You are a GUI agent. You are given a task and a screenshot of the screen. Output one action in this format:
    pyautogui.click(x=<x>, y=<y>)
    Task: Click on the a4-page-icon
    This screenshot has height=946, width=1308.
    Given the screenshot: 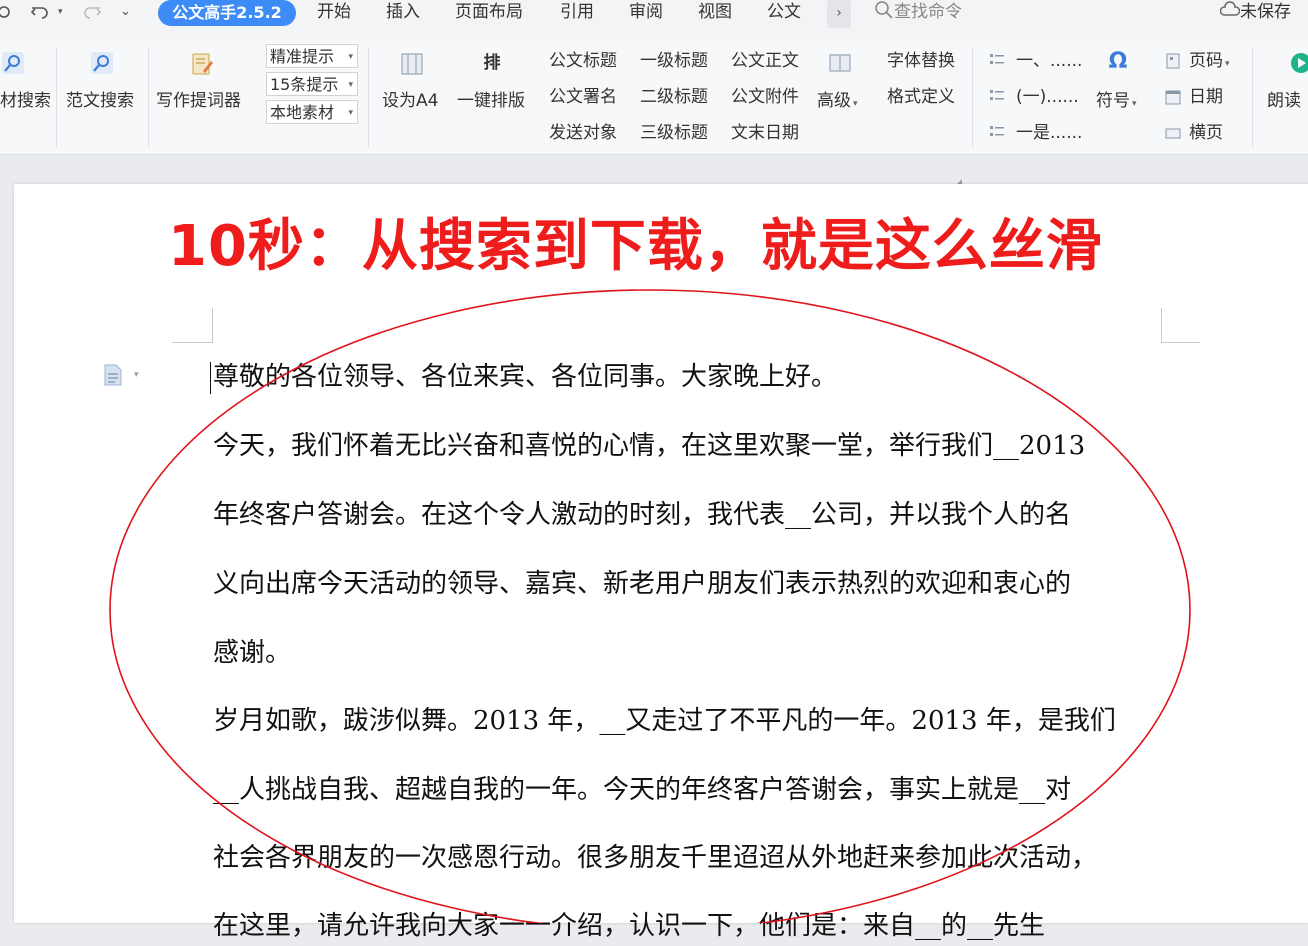 What is the action you would take?
    pyautogui.click(x=412, y=64)
    